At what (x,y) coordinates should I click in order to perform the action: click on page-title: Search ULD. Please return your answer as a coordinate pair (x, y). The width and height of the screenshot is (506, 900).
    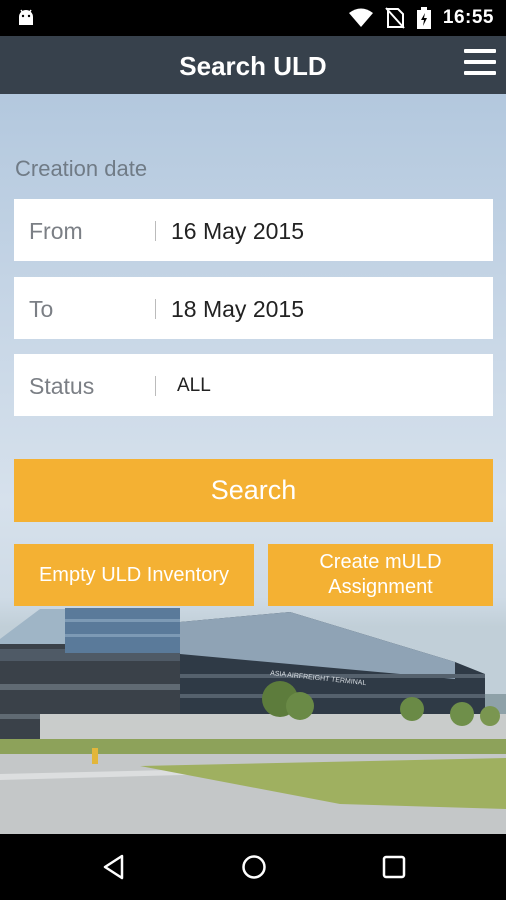
    Looking at the image, I should click on (253, 66).